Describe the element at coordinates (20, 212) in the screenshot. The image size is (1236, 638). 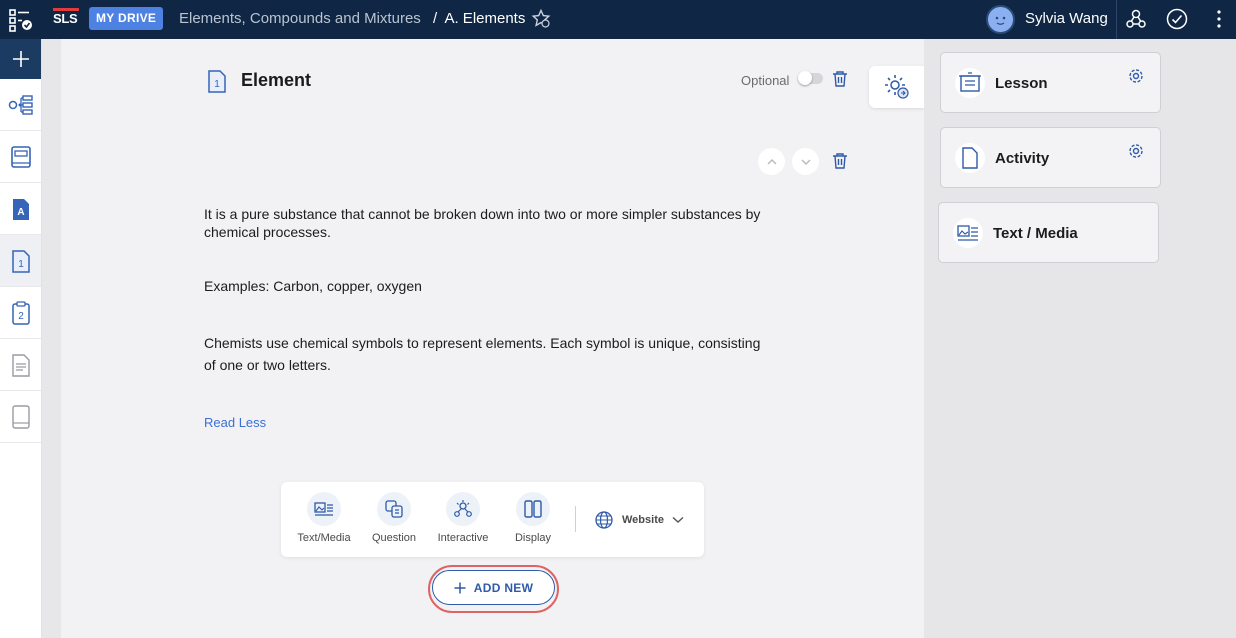
I see `svg-text: A` at that location.